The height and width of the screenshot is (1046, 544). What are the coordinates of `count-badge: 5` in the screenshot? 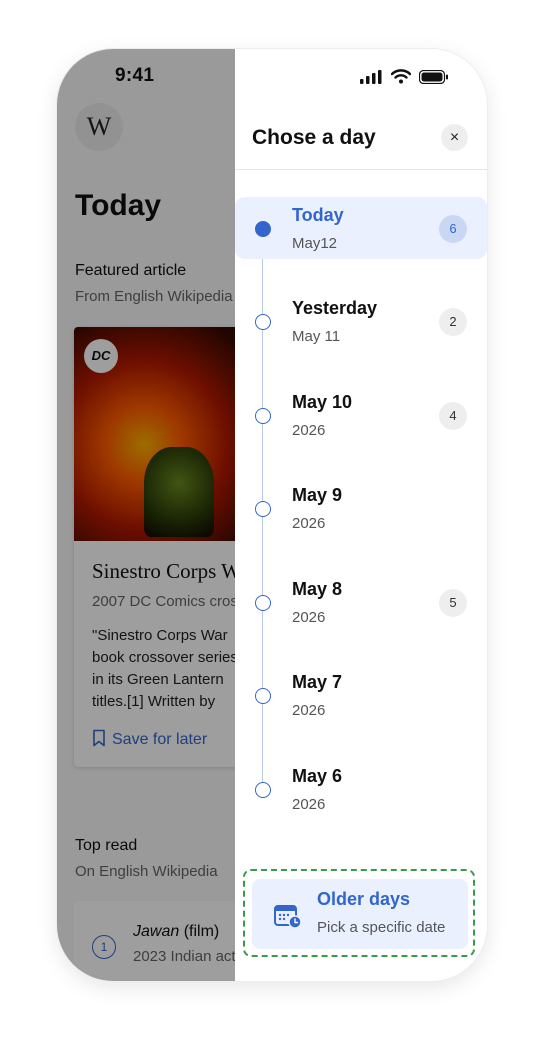 It's located at (453, 603).